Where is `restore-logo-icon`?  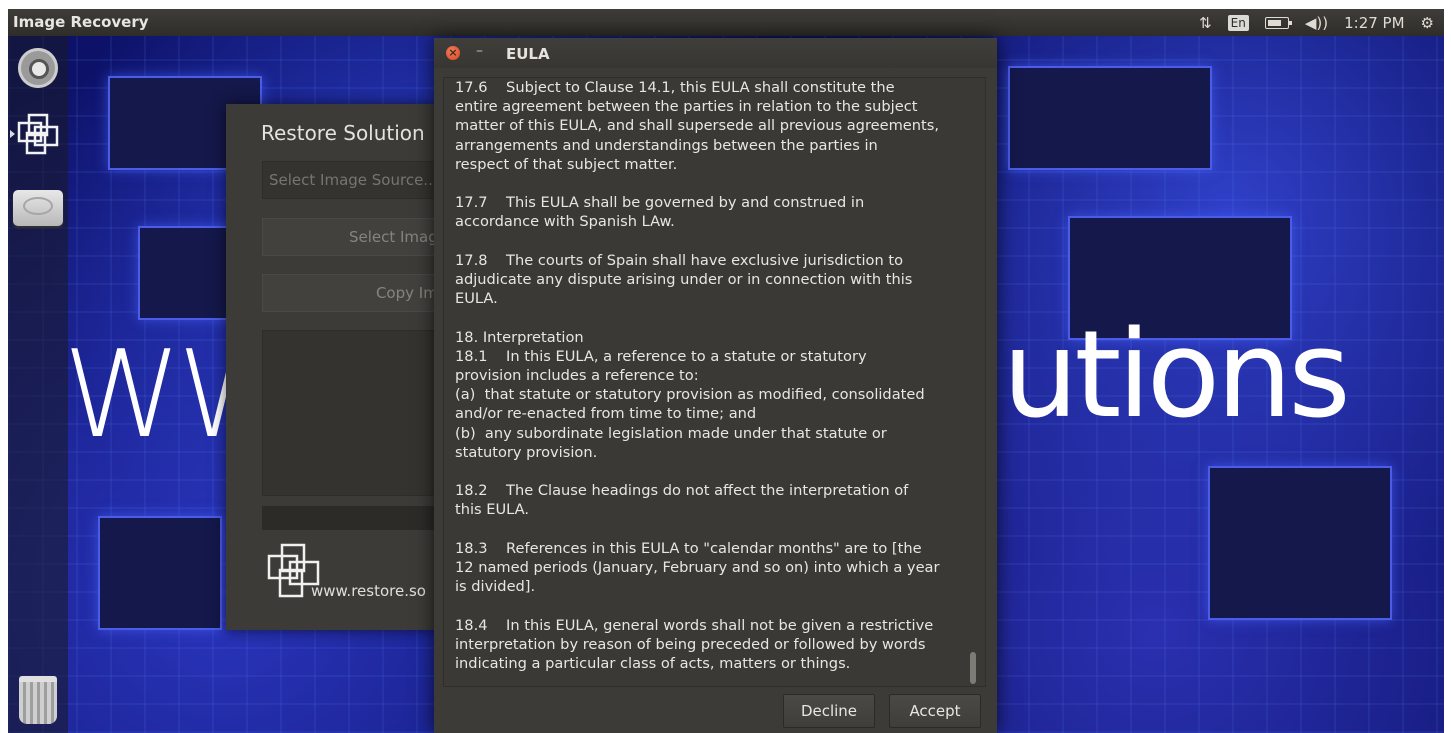 restore-logo-icon is located at coordinates (38, 134).